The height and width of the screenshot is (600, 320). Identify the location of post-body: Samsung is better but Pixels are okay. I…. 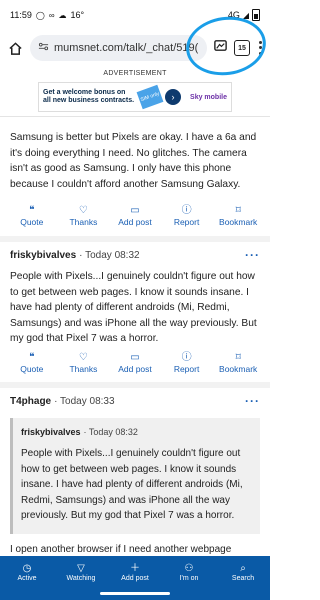
(133, 161).